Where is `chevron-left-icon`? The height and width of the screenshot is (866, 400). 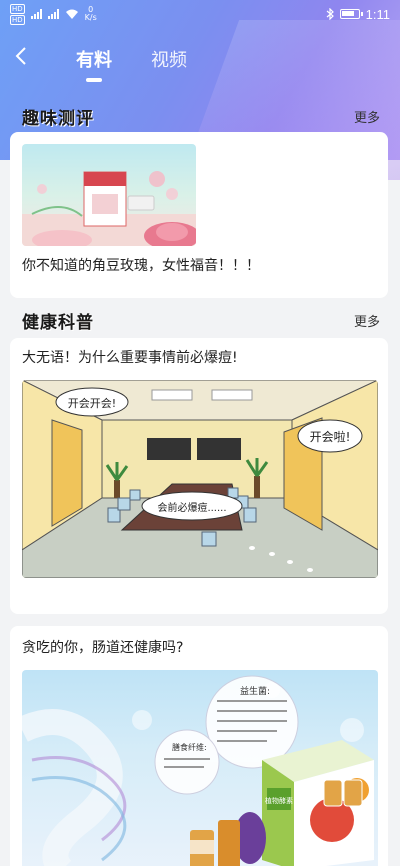
chevron-left-icon is located at coordinates (20, 56).